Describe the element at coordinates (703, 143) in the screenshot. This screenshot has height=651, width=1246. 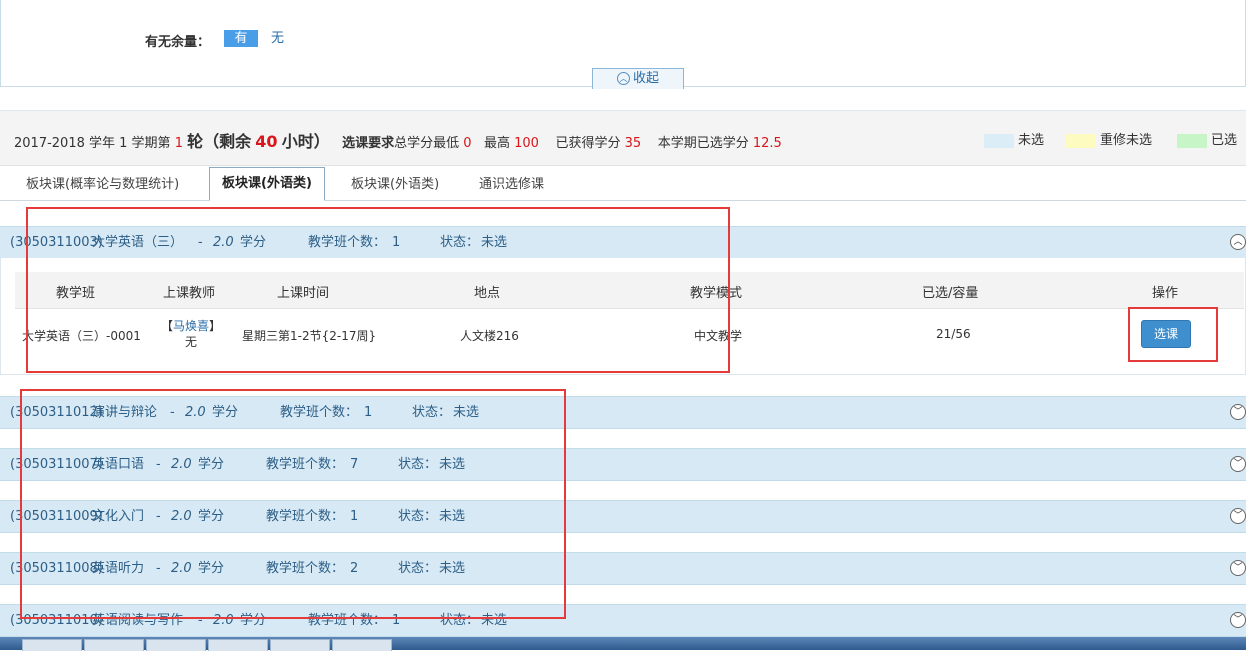
I see `selected-label: 本学期已选学分` at that location.